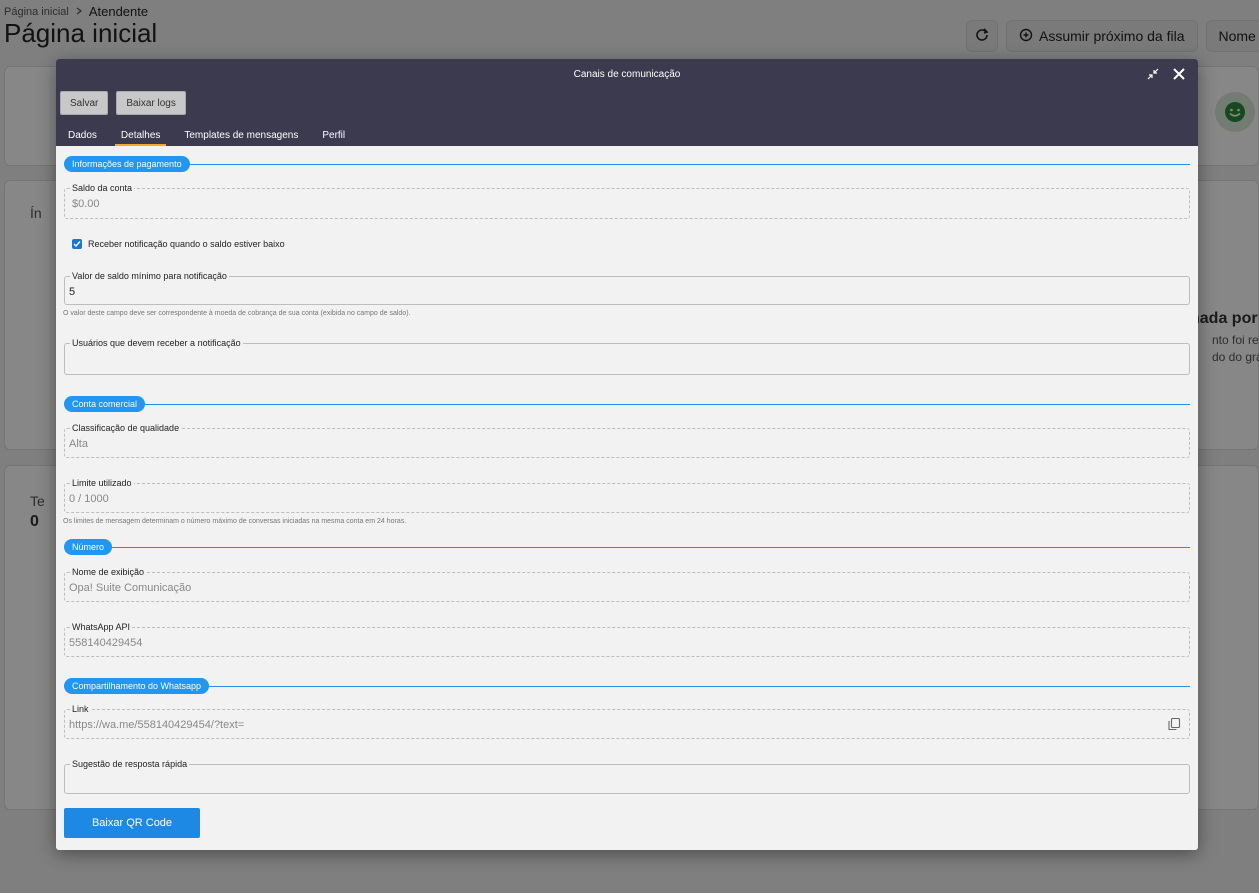  What do you see at coordinates (1174, 724) in the screenshot?
I see `copy-icon` at bounding box center [1174, 724].